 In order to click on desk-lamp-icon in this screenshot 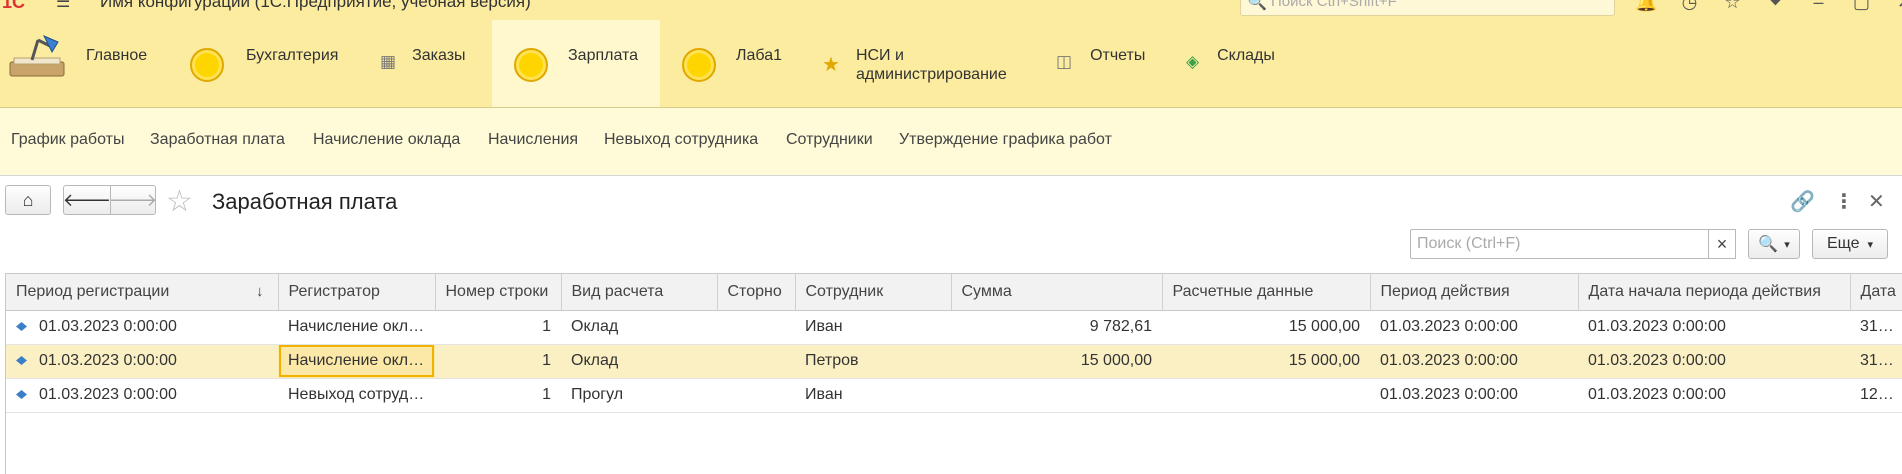, I will do `click(37, 56)`.